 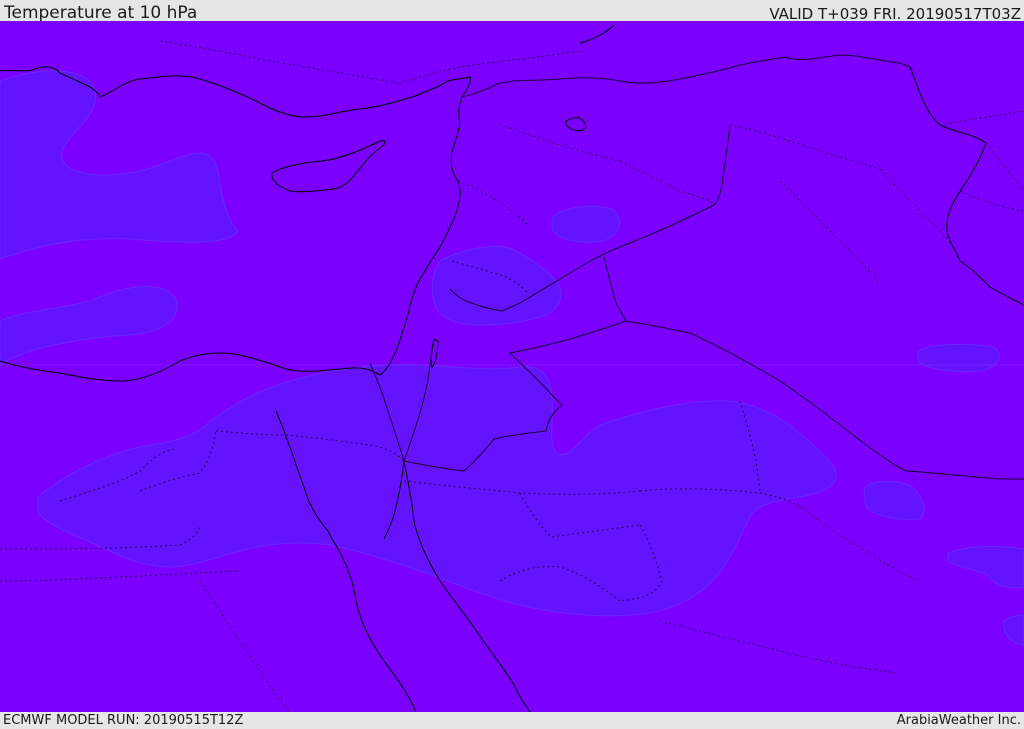 What do you see at coordinates (585, 224) in the screenshot?
I see `band-iraq-small` at bounding box center [585, 224].